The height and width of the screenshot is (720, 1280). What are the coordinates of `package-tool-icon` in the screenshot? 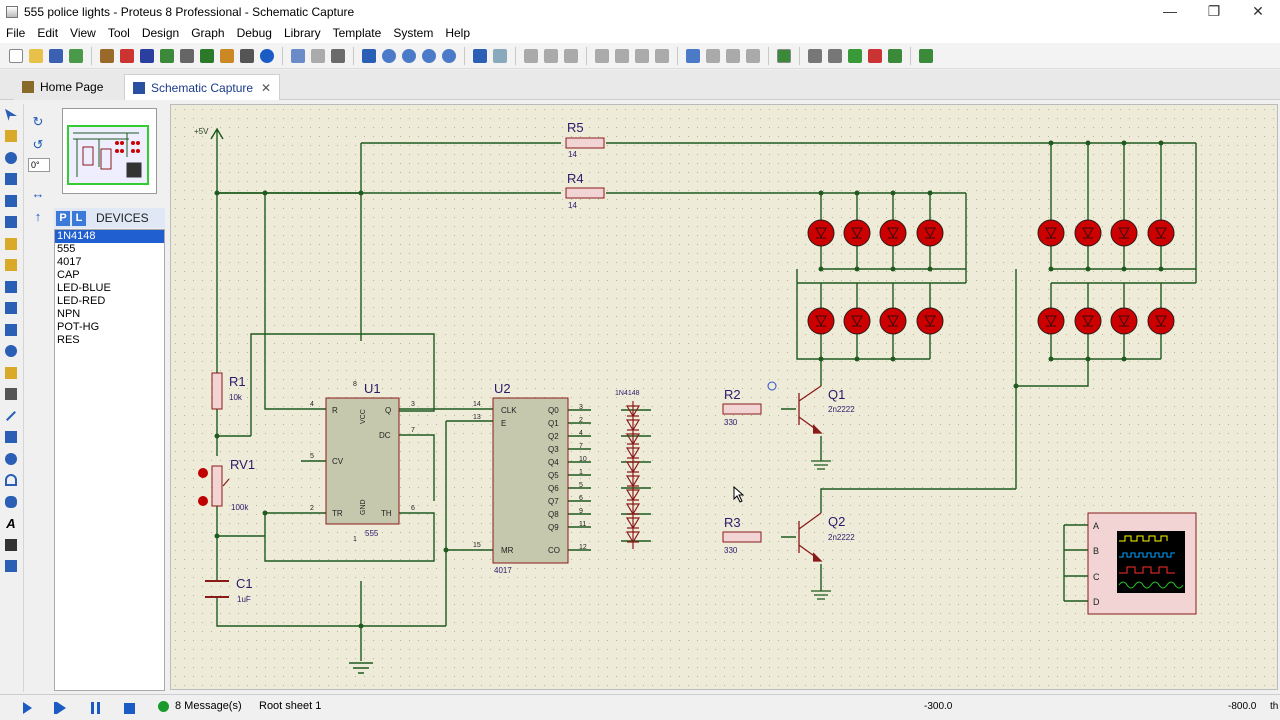 It's located at (732, 55).